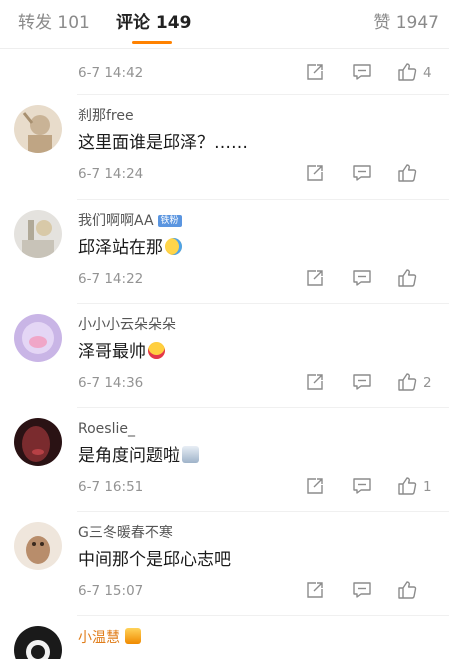 The height and width of the screenshot is (659, 449). Describe the element at coordinates (106, 429) in the screenshot. I see `username: Roeslie_` at that location.